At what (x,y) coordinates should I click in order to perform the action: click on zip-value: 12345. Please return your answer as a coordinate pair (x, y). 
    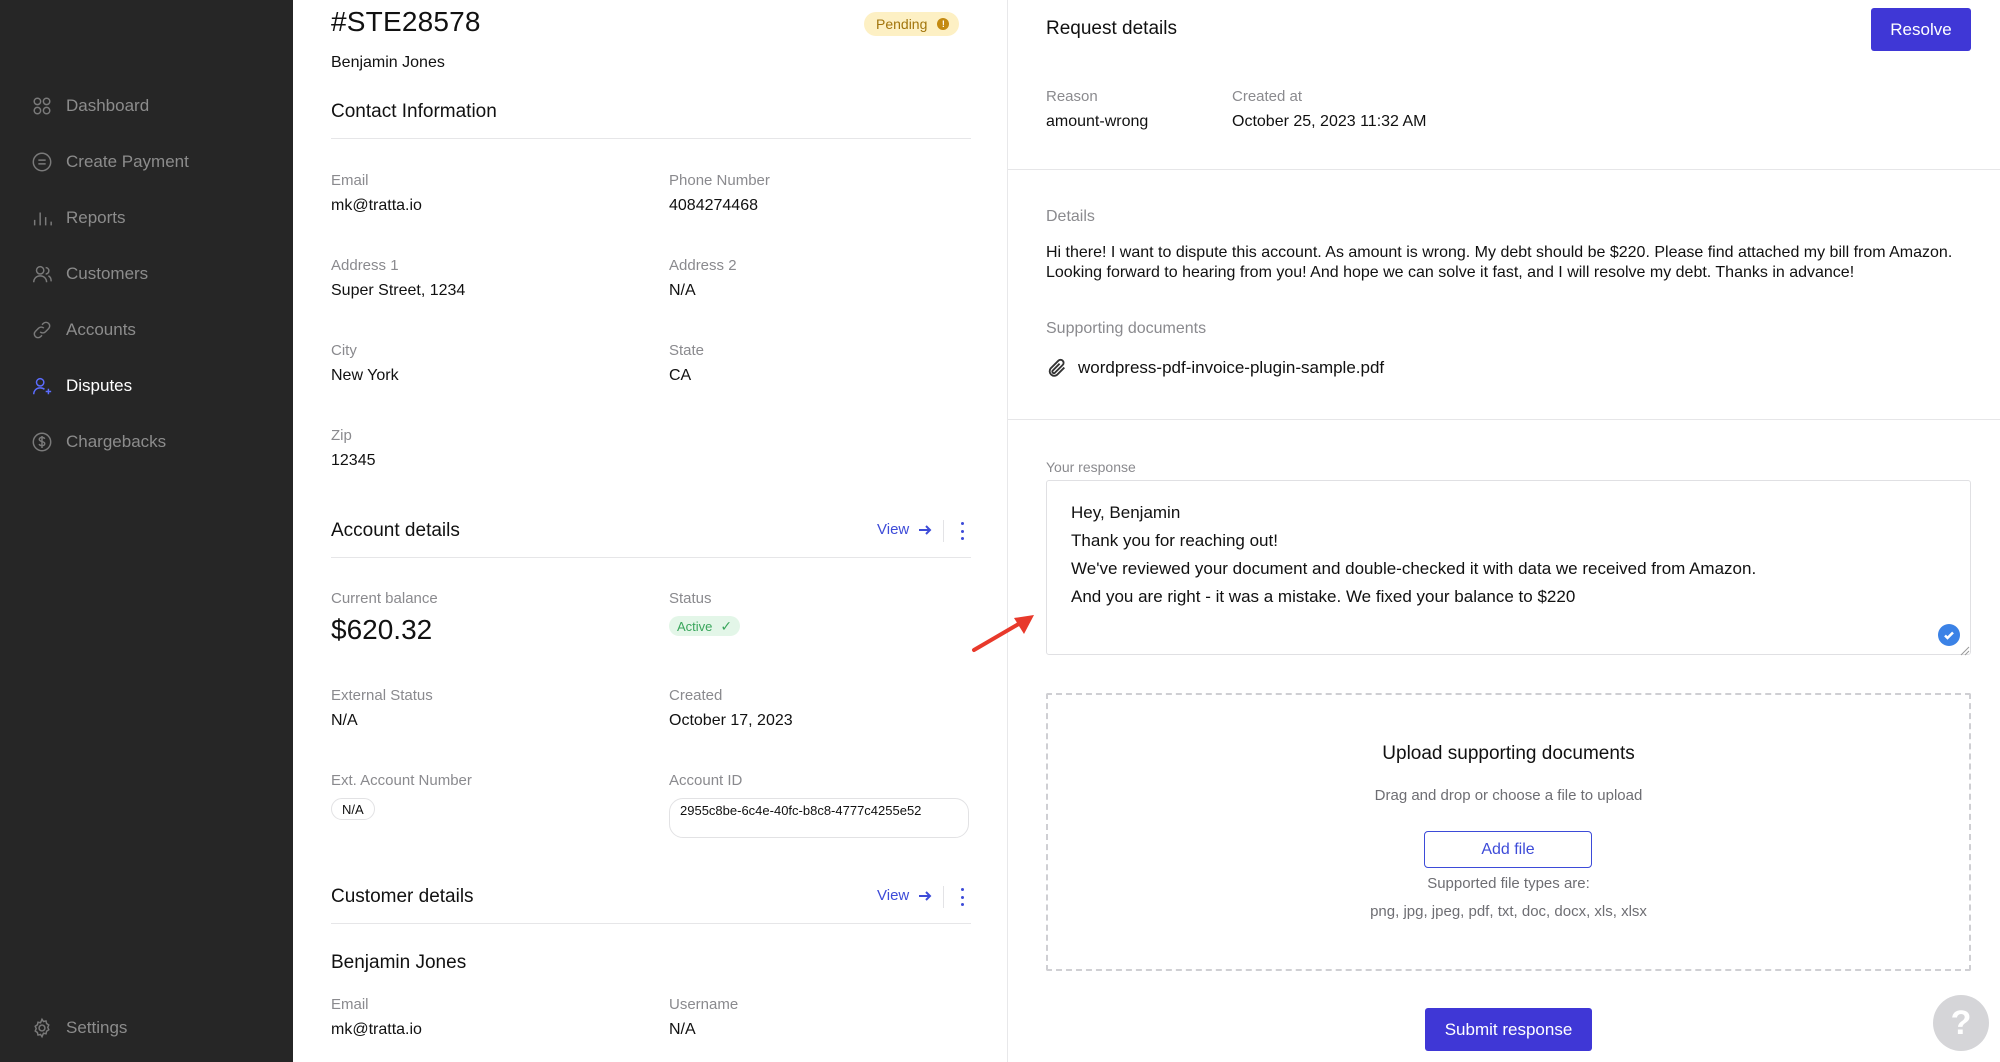
    Looking at the image, I should click on (353, 460).